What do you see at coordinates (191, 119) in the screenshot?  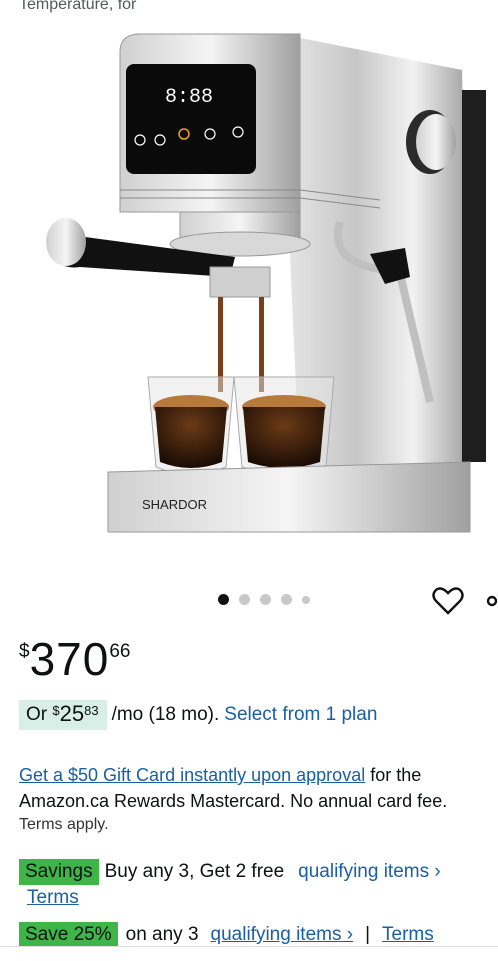 I see `control-panel` at bounding box center [191, 119].